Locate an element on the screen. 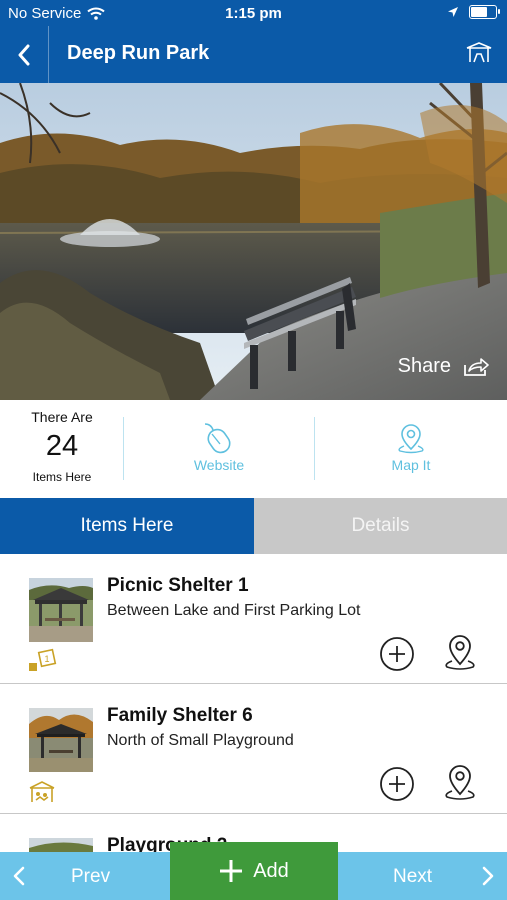 The height and width of the screenshot is (900, 507). clock: 1:15 pm is located at coordinates (253, 13).